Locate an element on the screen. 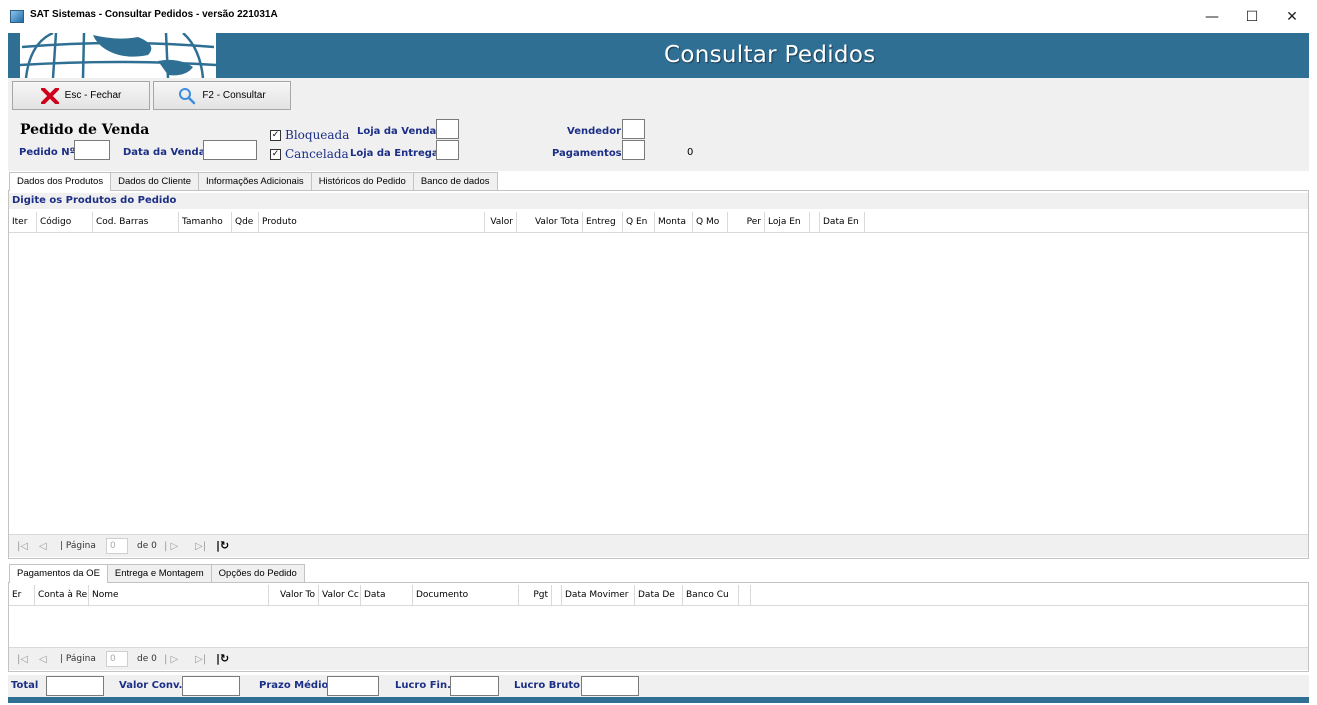 The width and height of the screenshot is (1317, 705). close-button-label: Esc - Fechar is located at coordinates (93, 95).